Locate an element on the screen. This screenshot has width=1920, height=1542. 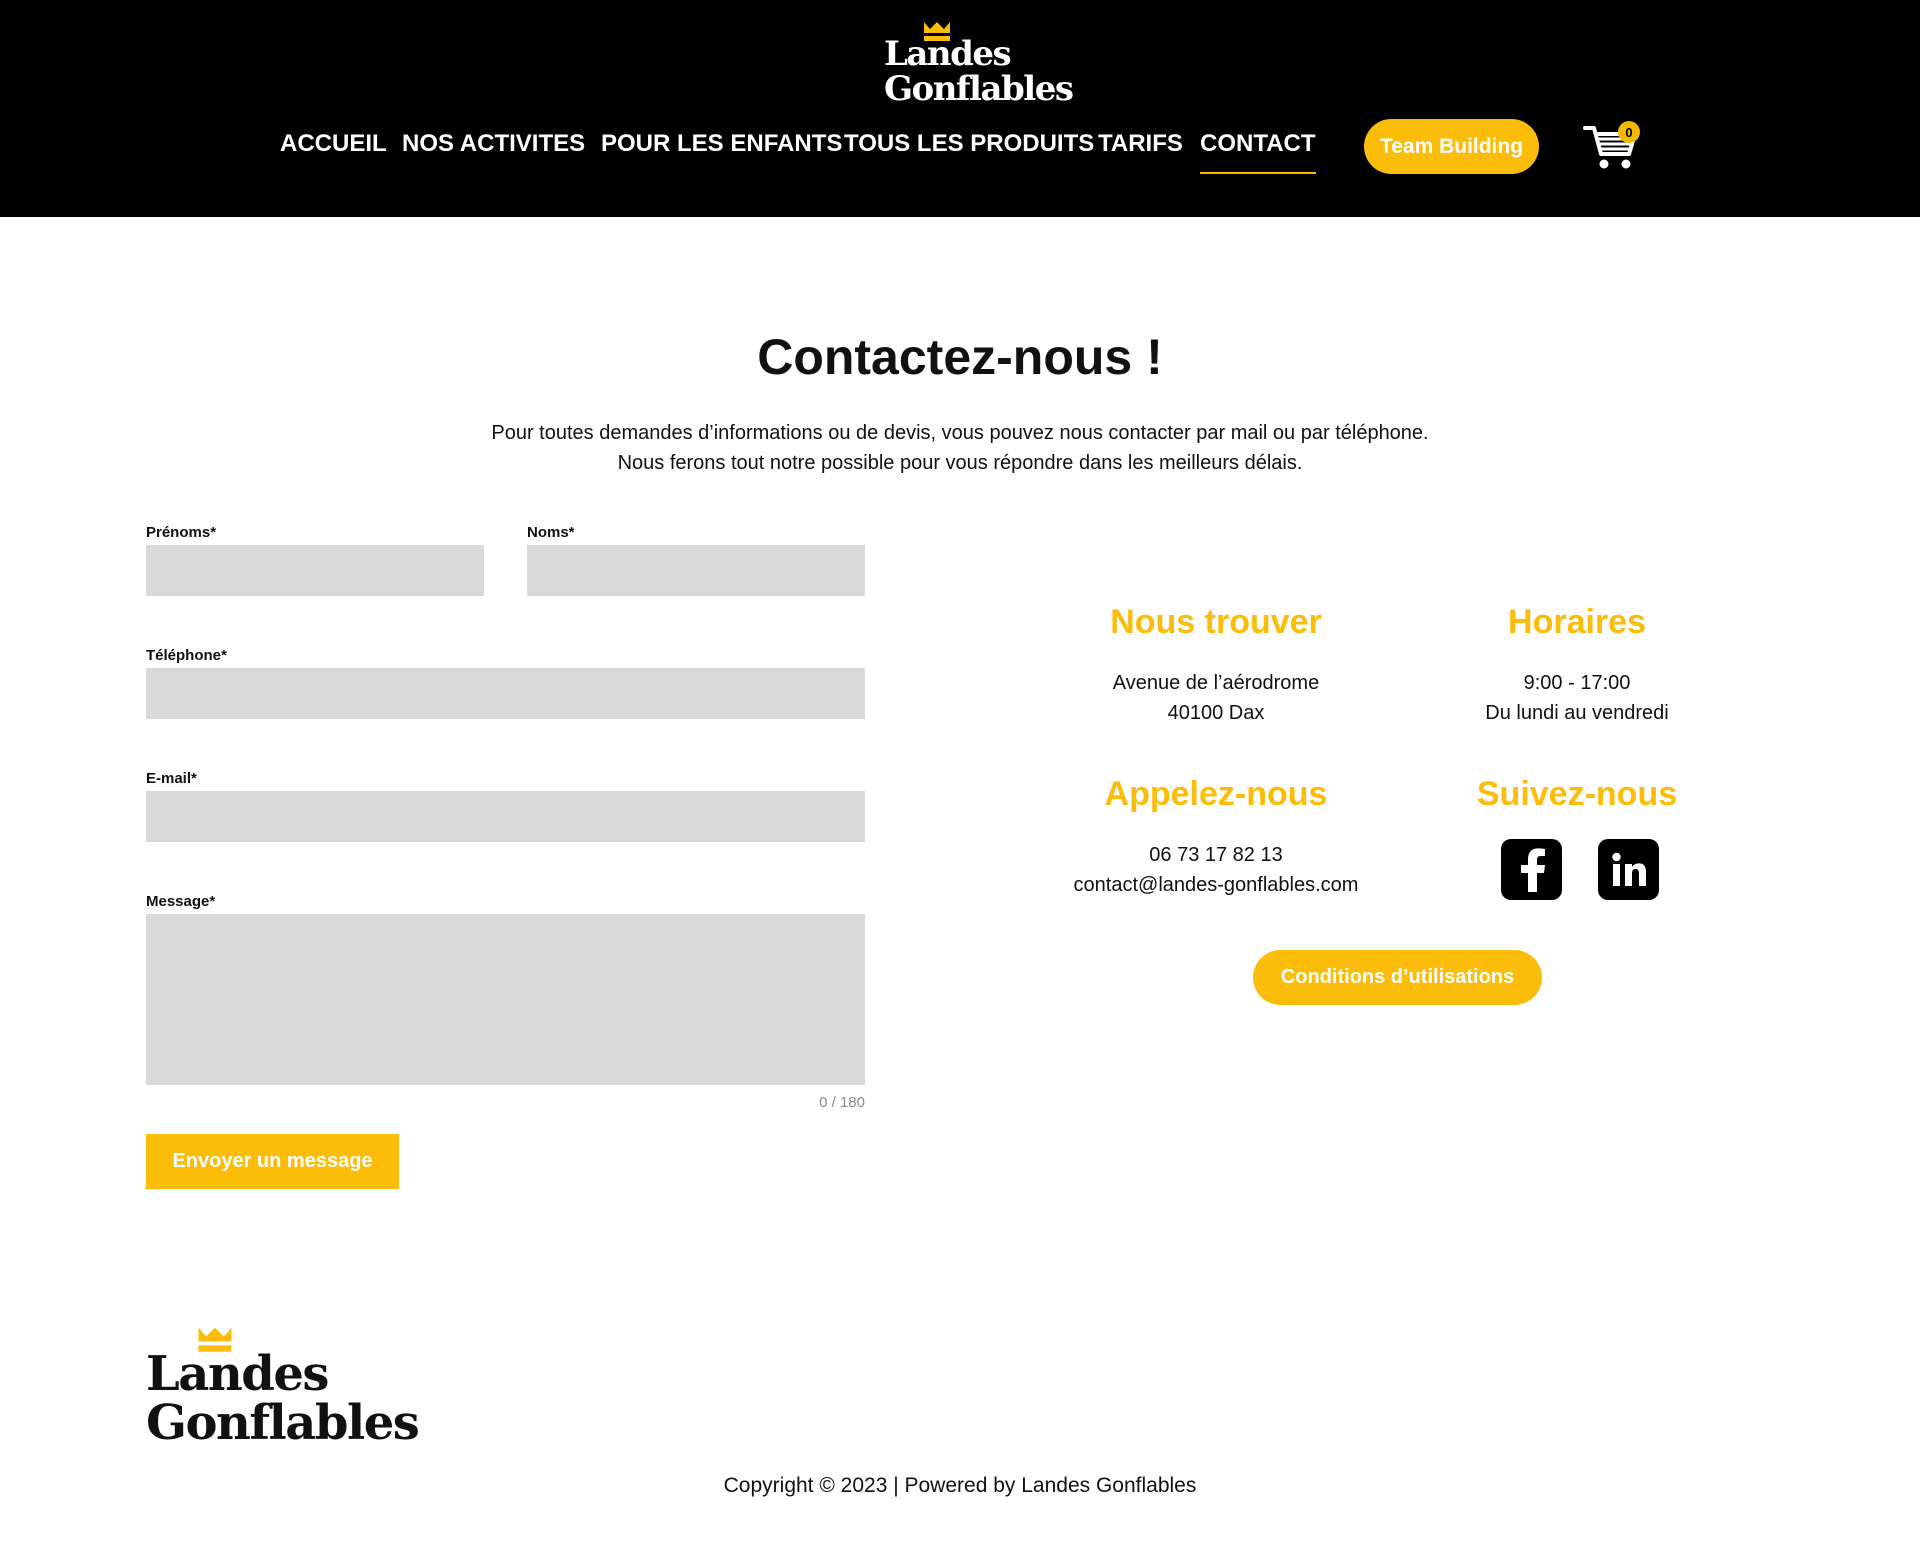
message-field is located at coordinates (505, 999).